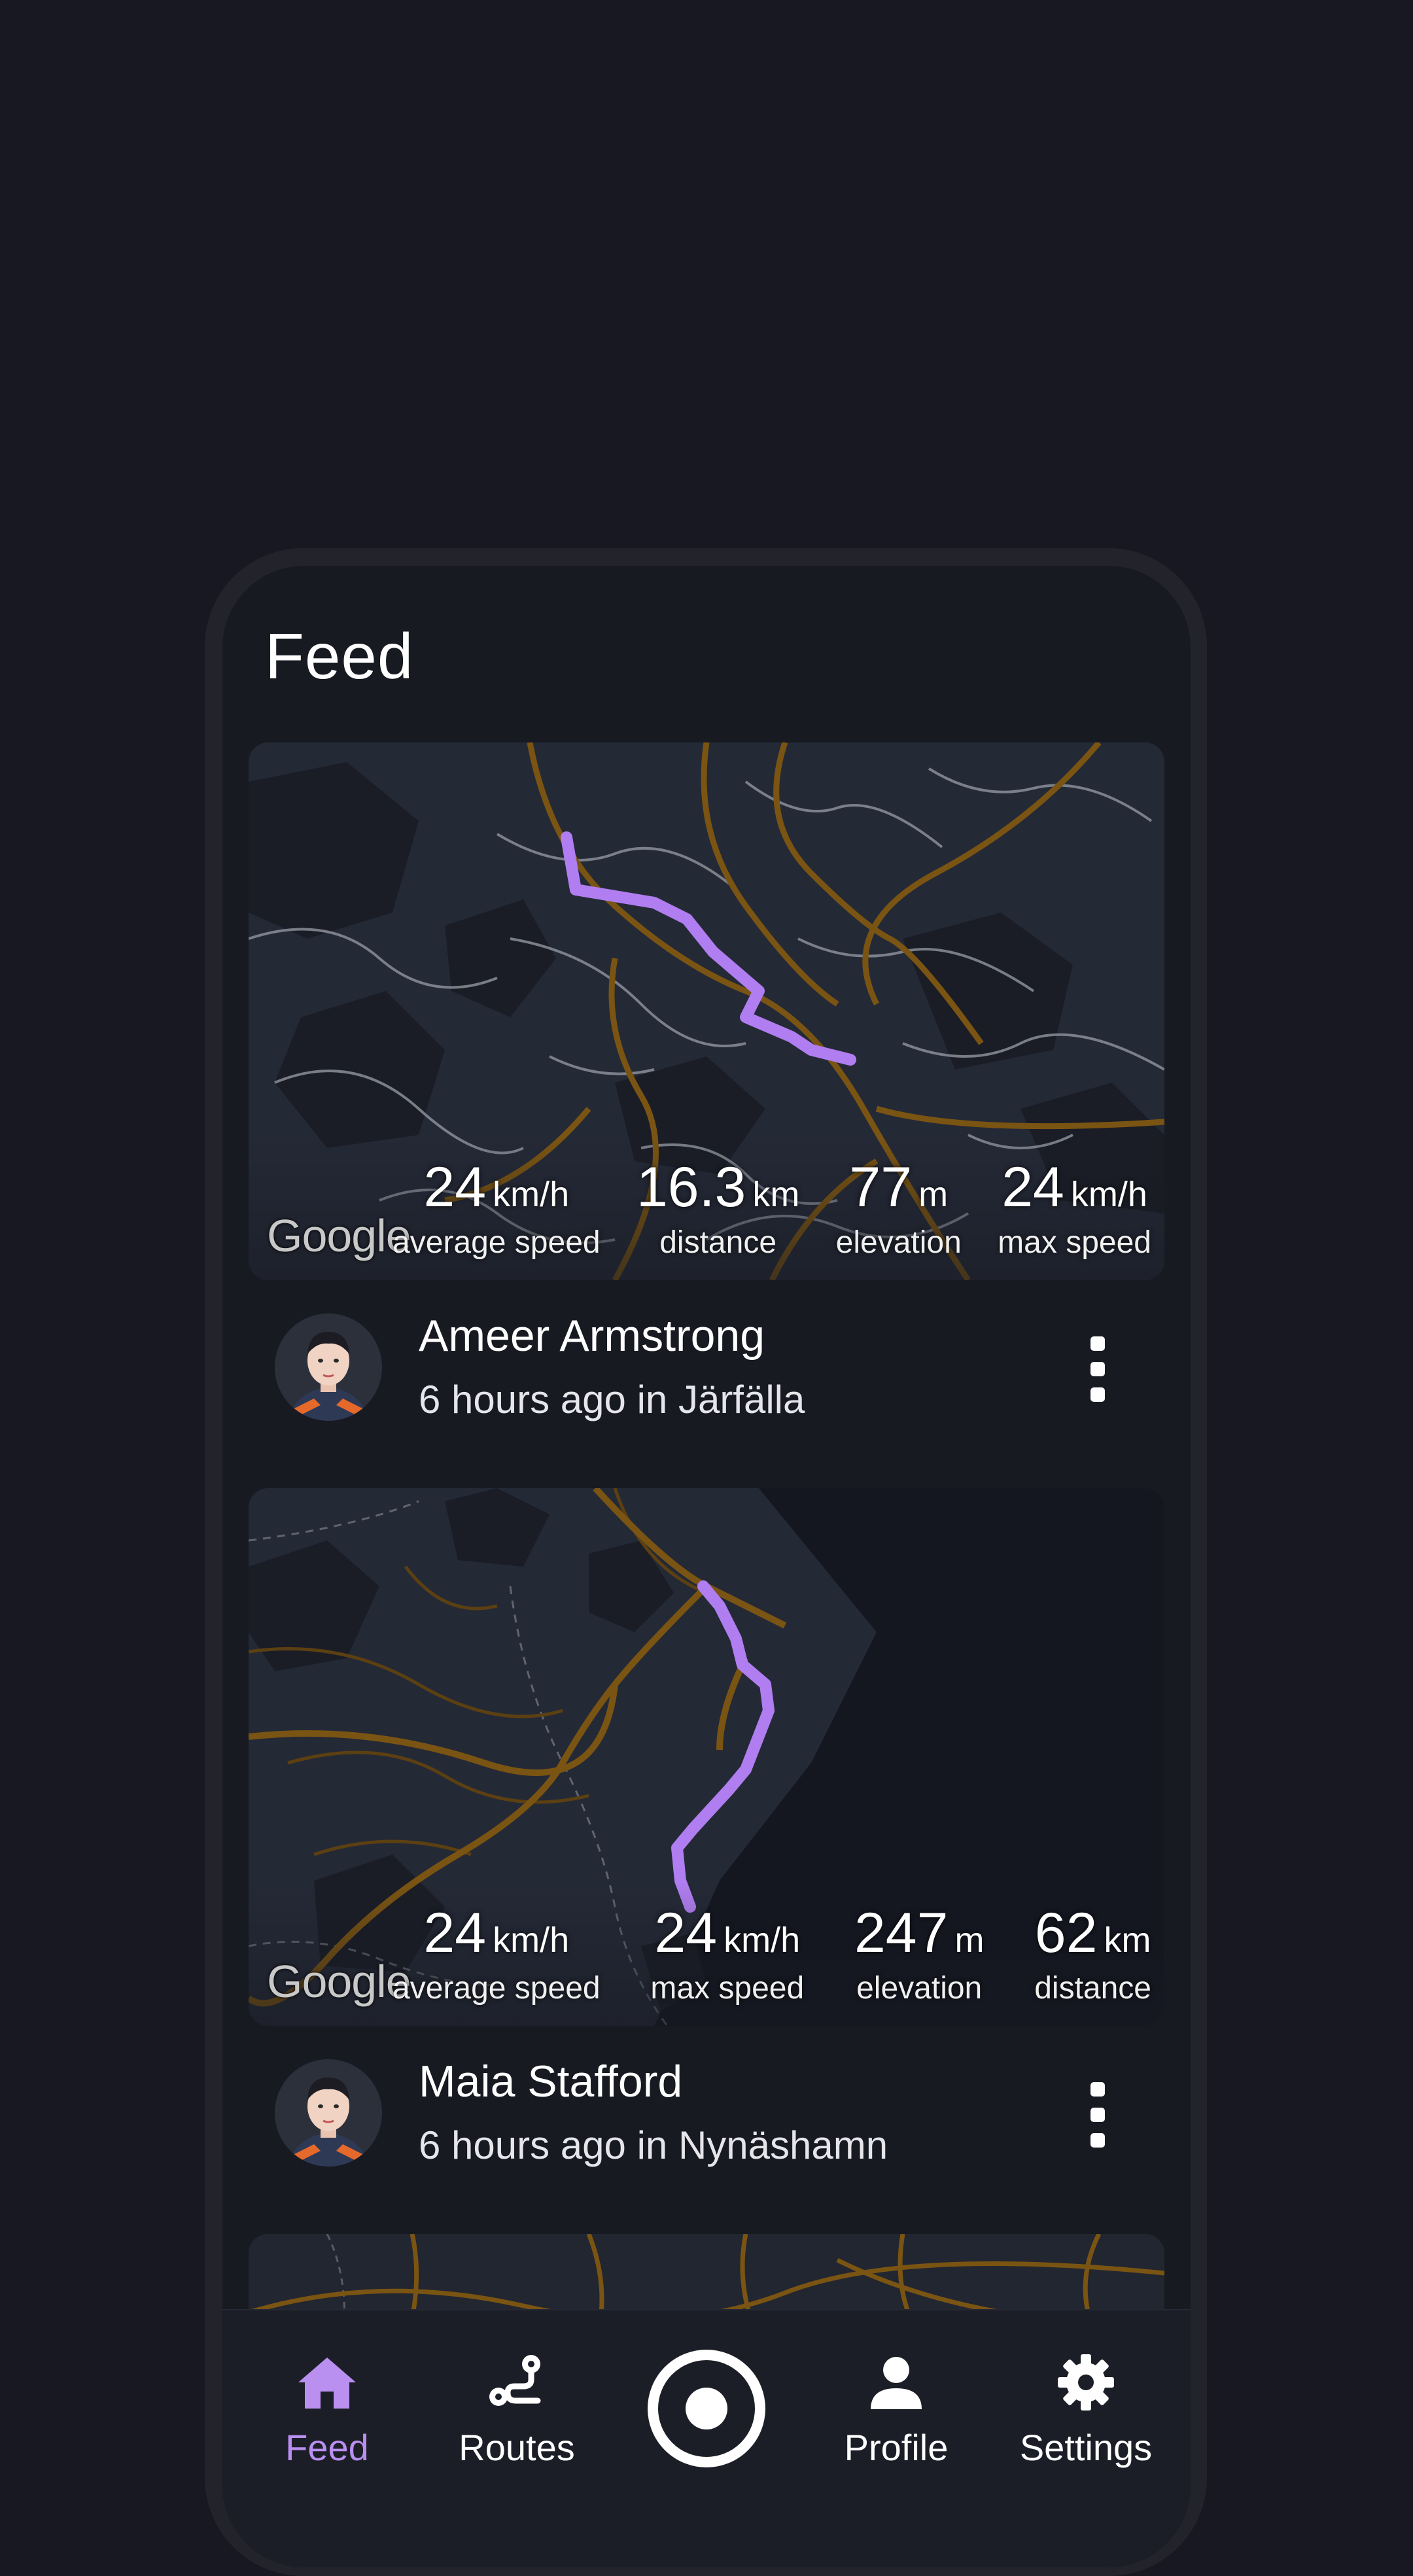 This screenshot has height=2576, width=1413. What do you see at coordinates (1086, 2447) in the screenshot?
I see `nav-label: Settings` at bounding box center [1086, 2447].